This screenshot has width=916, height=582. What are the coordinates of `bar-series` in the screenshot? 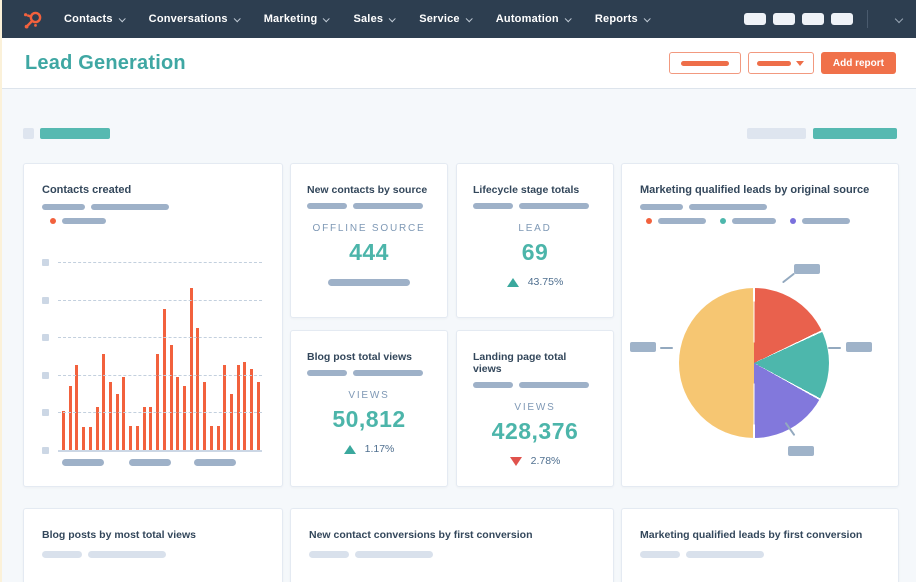 It's located at (161, 356).